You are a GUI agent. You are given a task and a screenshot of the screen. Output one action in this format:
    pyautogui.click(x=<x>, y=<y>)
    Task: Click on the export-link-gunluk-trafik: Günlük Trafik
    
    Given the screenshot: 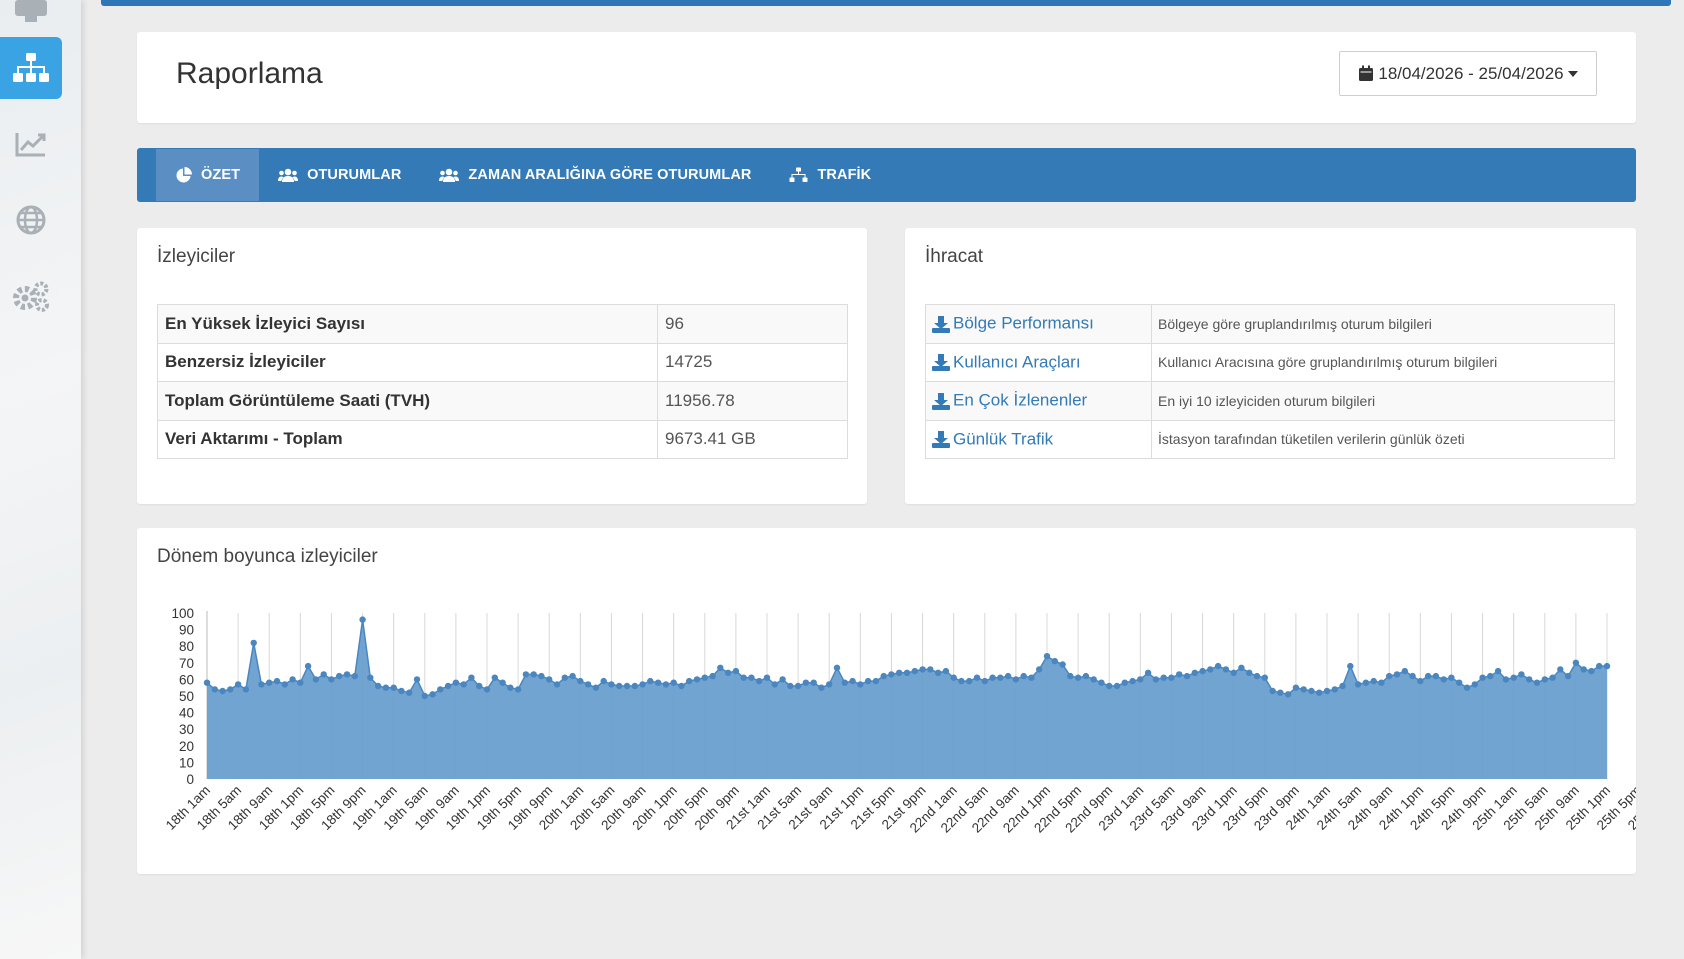 What is the action you would take?
    pyautogui.click(x=1038, y=439)
    